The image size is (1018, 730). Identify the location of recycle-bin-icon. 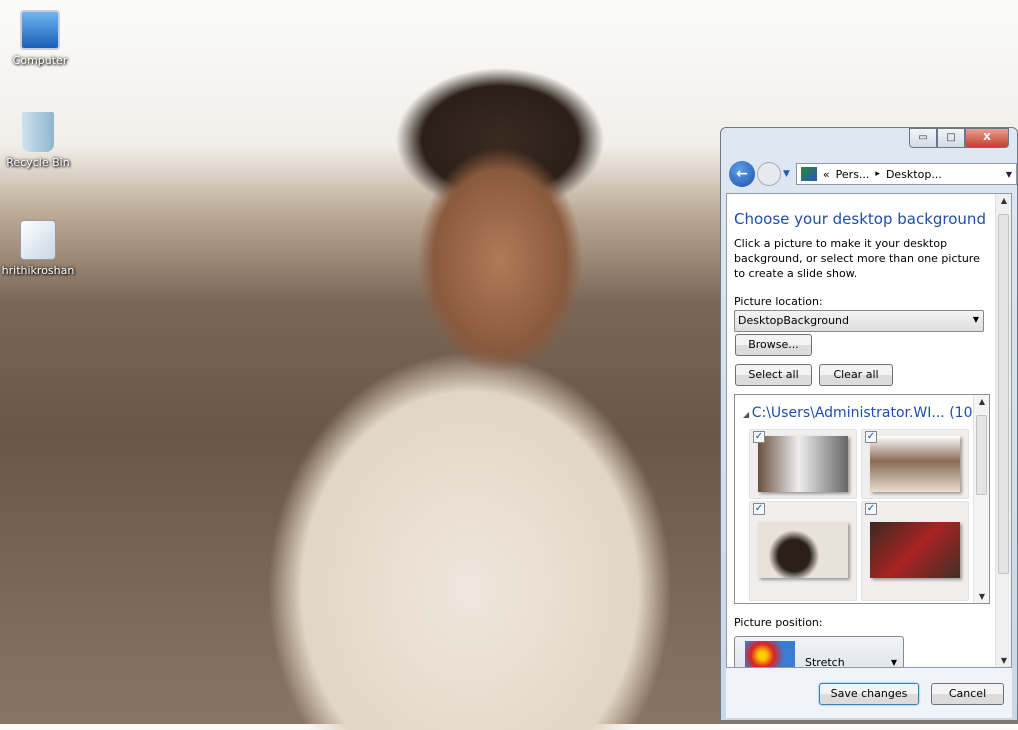
(38, 132).